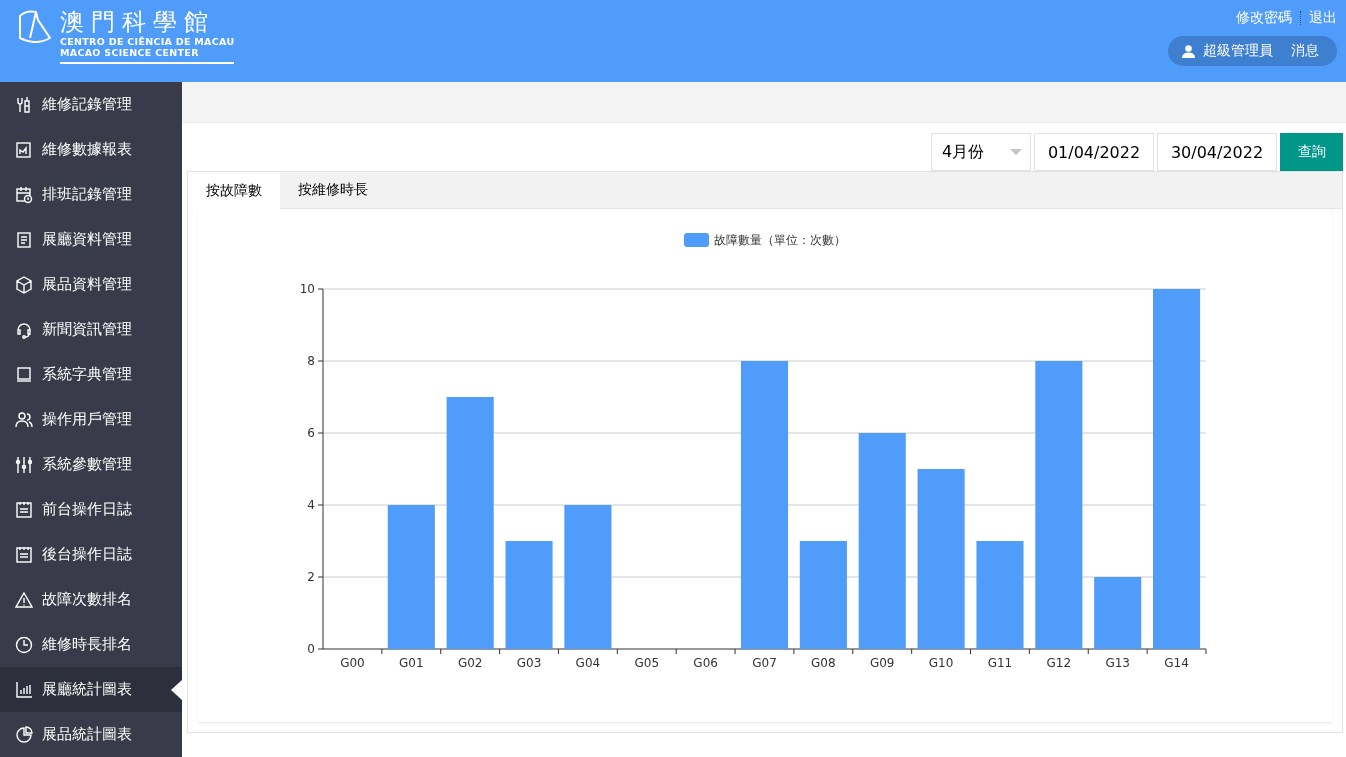  Describe the element at coordinates (24, 644) in the screenshot. I see `clock-icon` at that location.